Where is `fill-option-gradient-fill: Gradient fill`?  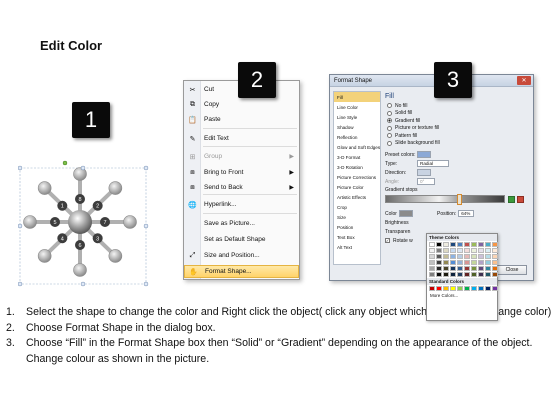
fill-option-gradient-fill: Gradient fill is located at coordinates (459, 121).